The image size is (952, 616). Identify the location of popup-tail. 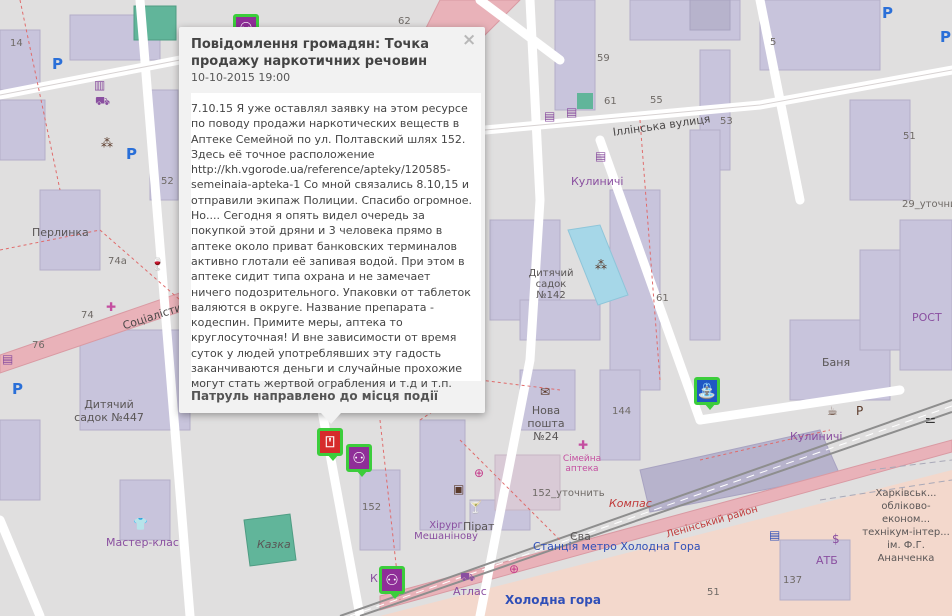
(331, 418).